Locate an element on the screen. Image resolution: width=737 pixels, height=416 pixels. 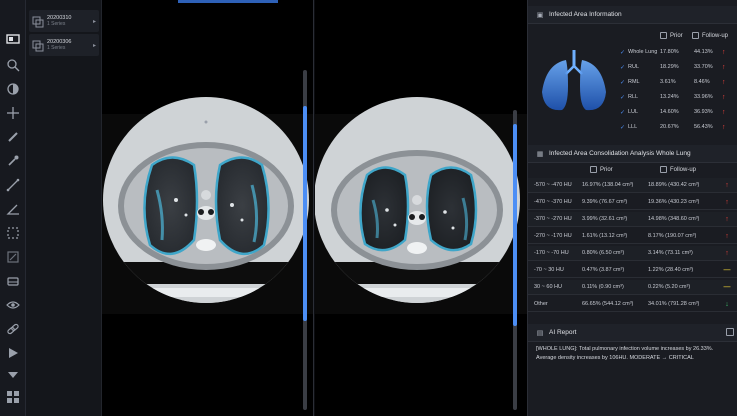
dropper-icon is located at coordinates (13, 161).